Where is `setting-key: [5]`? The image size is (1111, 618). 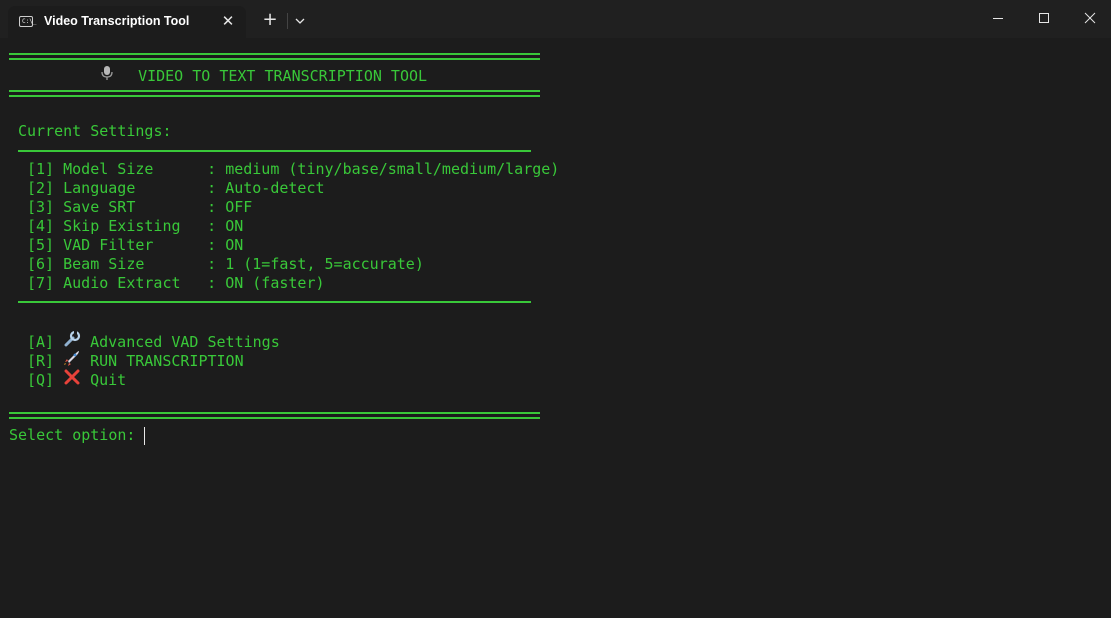
setting-key: [5] is located at coordinates (41, 245).